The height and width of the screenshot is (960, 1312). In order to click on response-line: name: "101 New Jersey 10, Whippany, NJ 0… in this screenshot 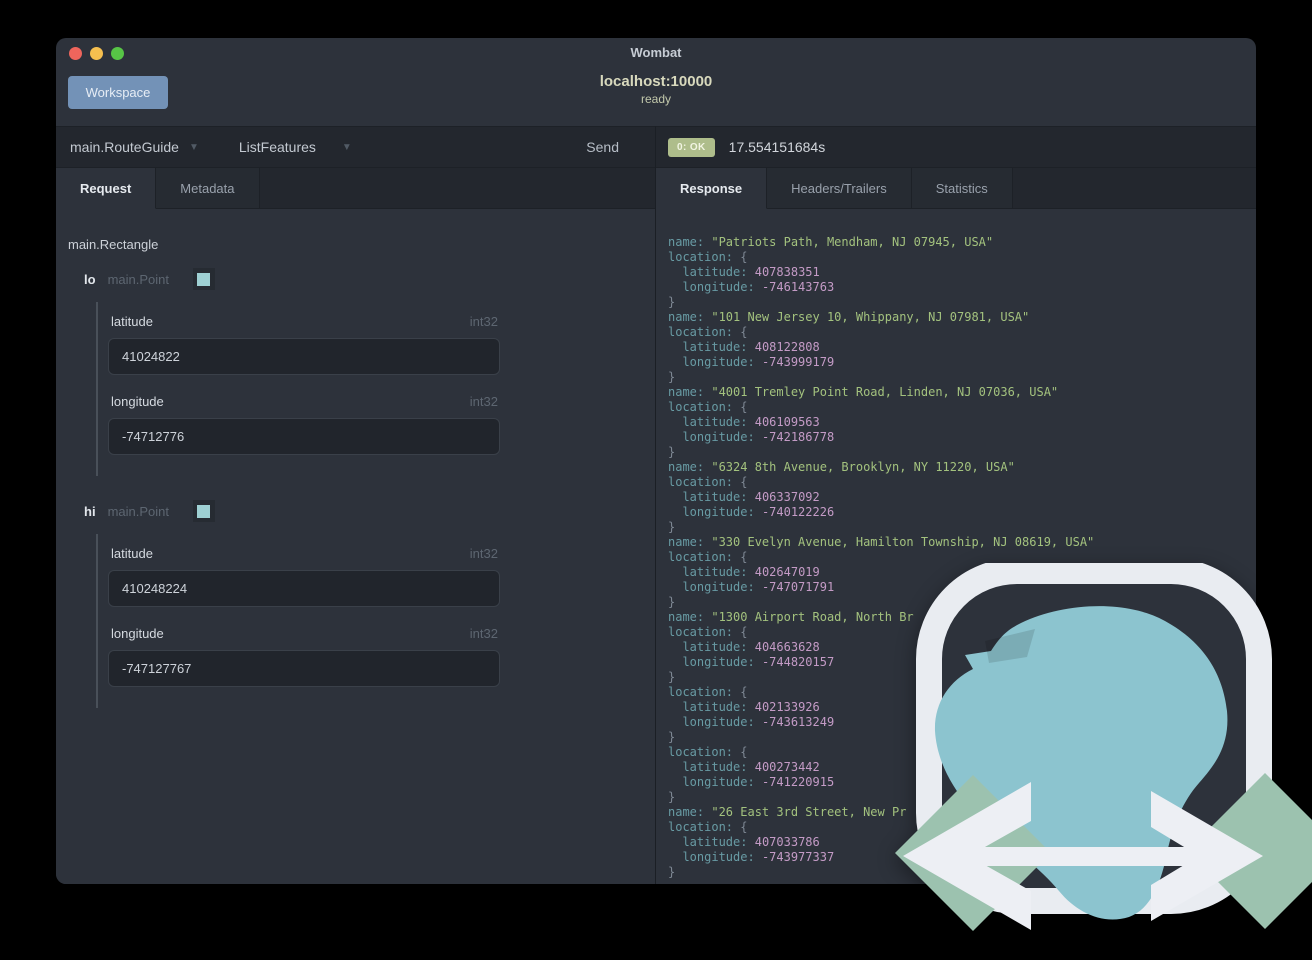, I will do `click(849, 317)`.